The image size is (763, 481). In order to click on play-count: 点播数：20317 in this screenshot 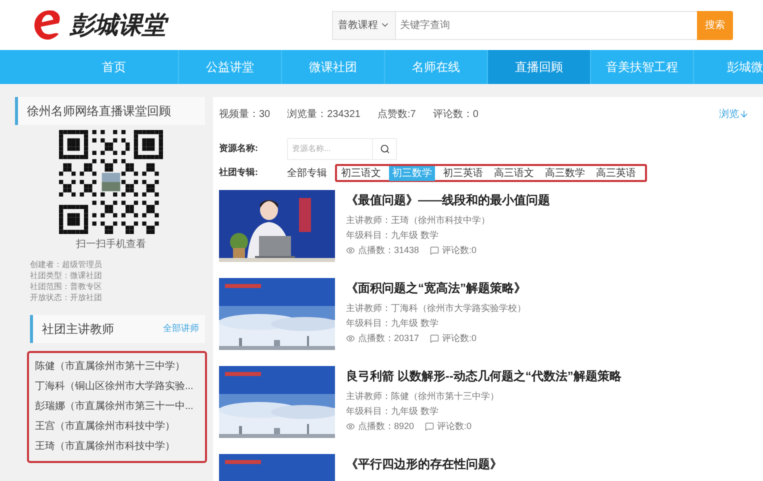, I will do `click(389, 338)`.